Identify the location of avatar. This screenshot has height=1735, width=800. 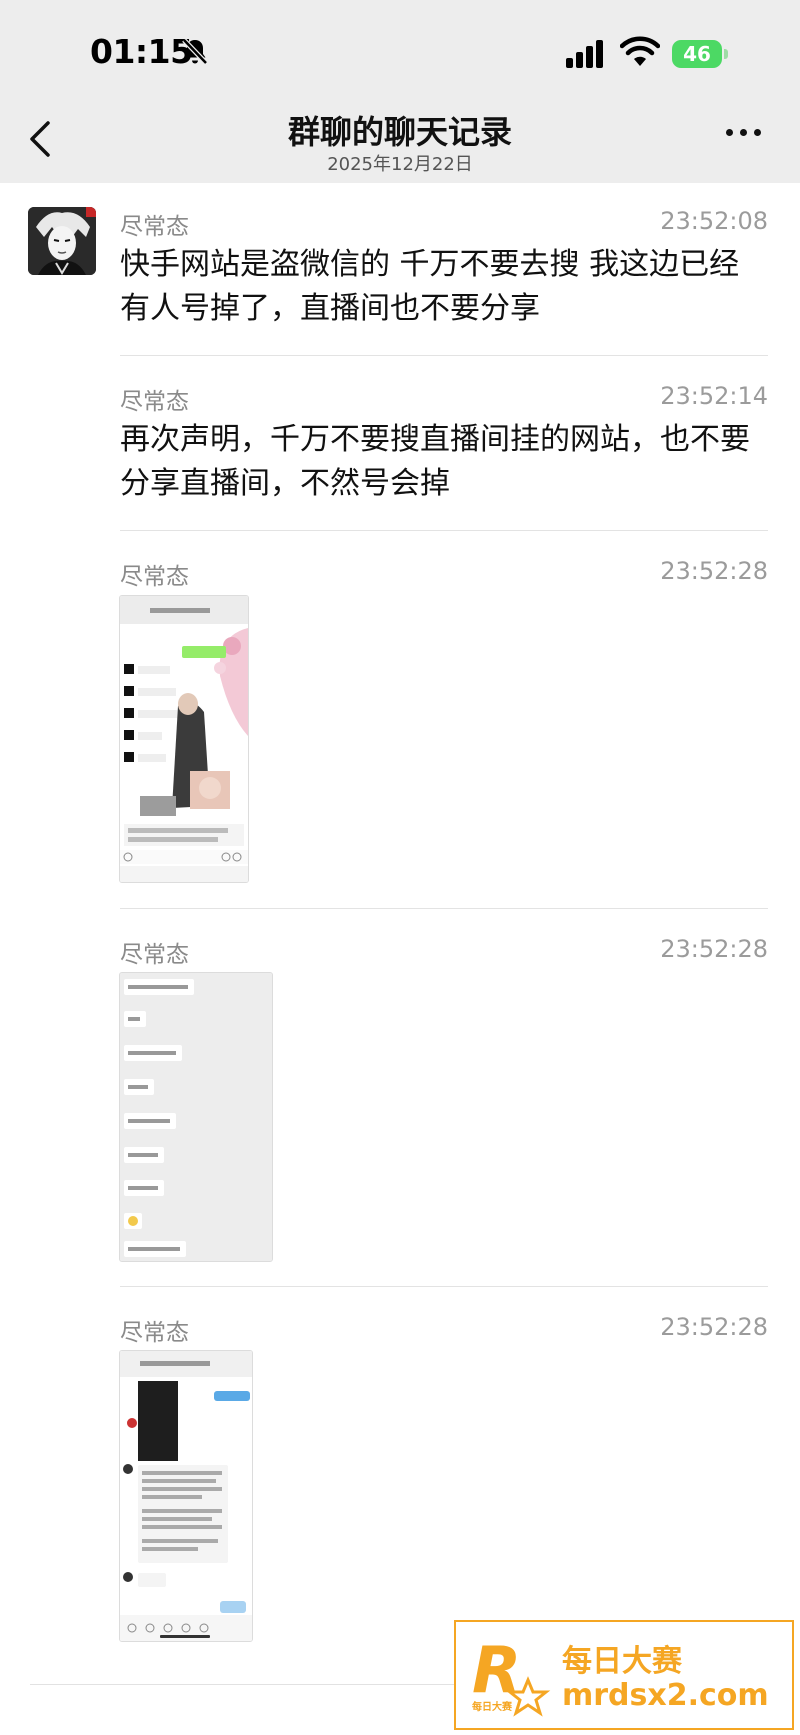
(62, 241).